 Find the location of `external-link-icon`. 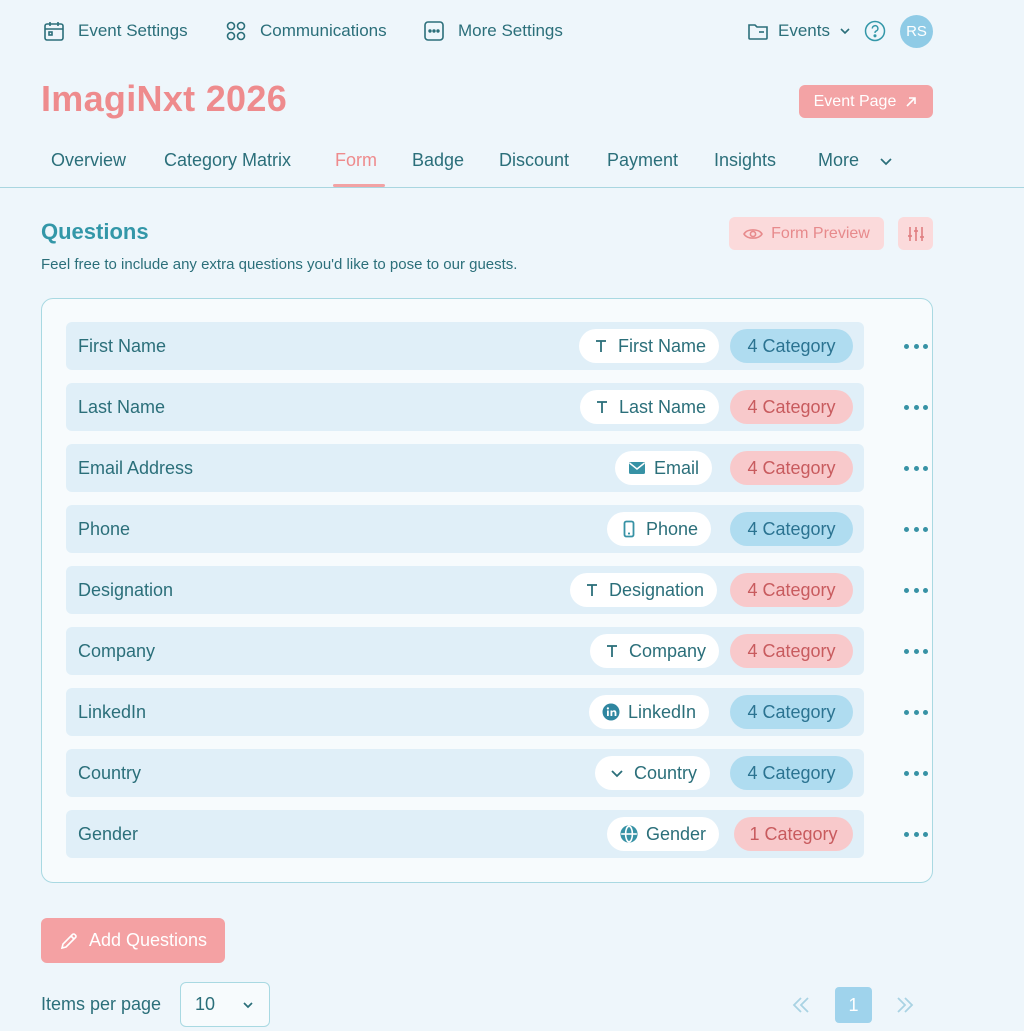

external-link-icon is located at coordinates (911, 101).